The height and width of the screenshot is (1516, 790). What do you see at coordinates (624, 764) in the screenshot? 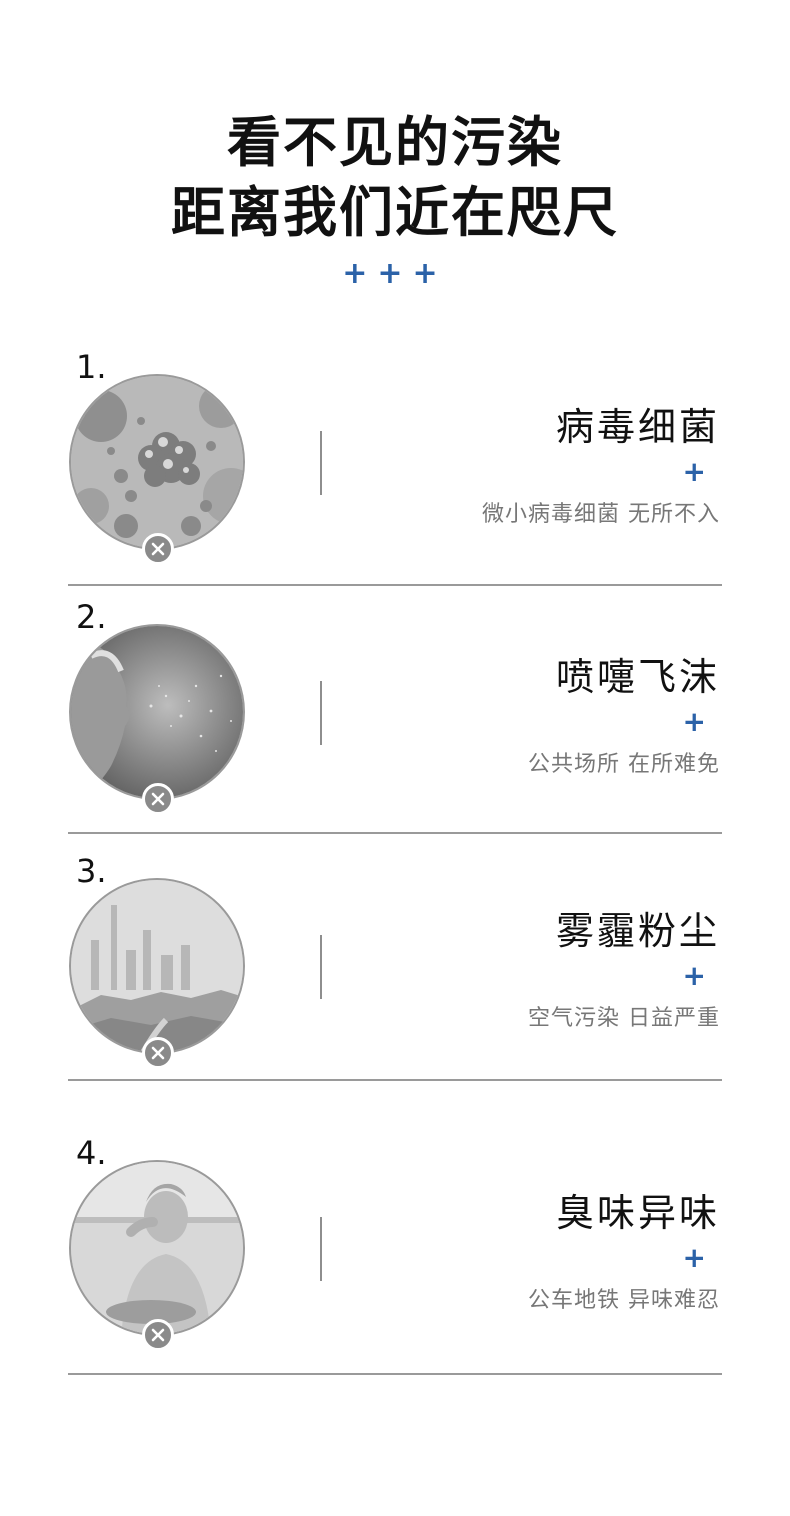
I see `item-subtitle: 公共场所 在所难免` at bounding box center [624, 764].